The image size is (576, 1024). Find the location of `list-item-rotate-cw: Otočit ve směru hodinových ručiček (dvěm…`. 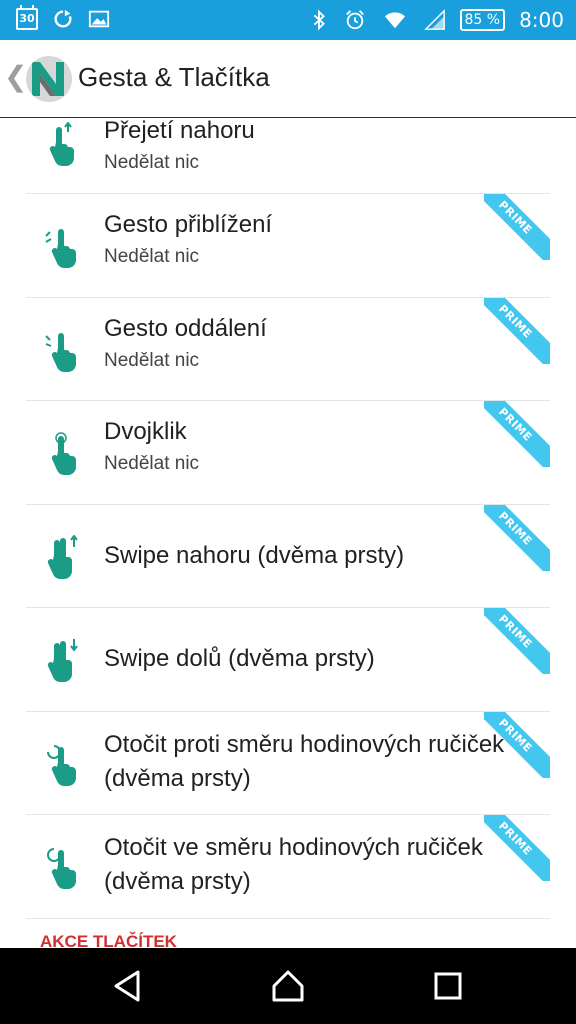

list-item-rotate-cw: Otočit ve směru hodinových ručiček (dvěm… is located at coordinates (288, 867).